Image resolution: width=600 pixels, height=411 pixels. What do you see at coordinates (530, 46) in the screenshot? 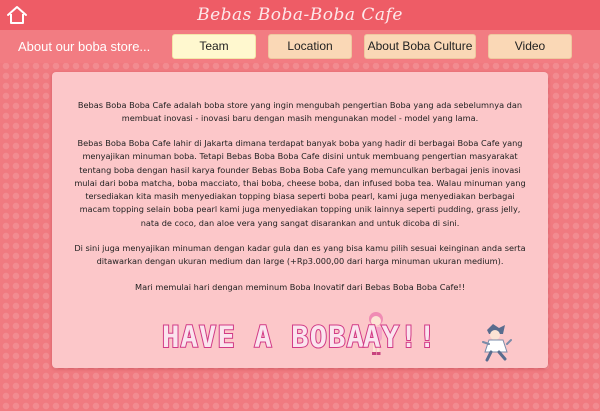
I see `video-button: Video` at bounding box center [530, 46].